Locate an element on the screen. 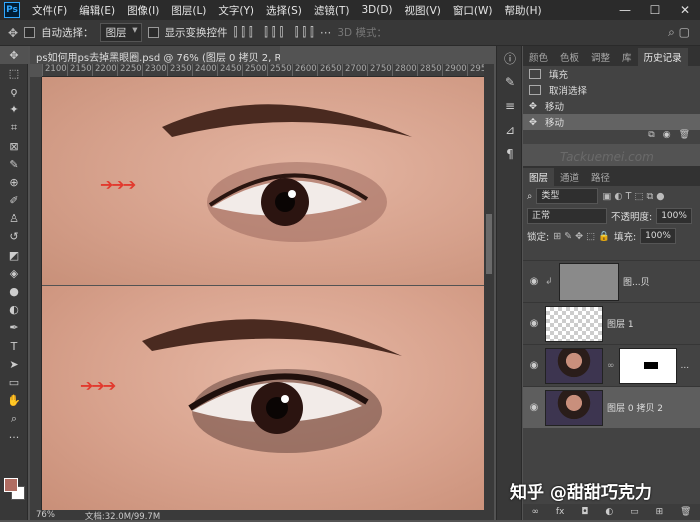 The image size is (700, 522). menu-file: 文件(F) is located at coordinates (49, 10).